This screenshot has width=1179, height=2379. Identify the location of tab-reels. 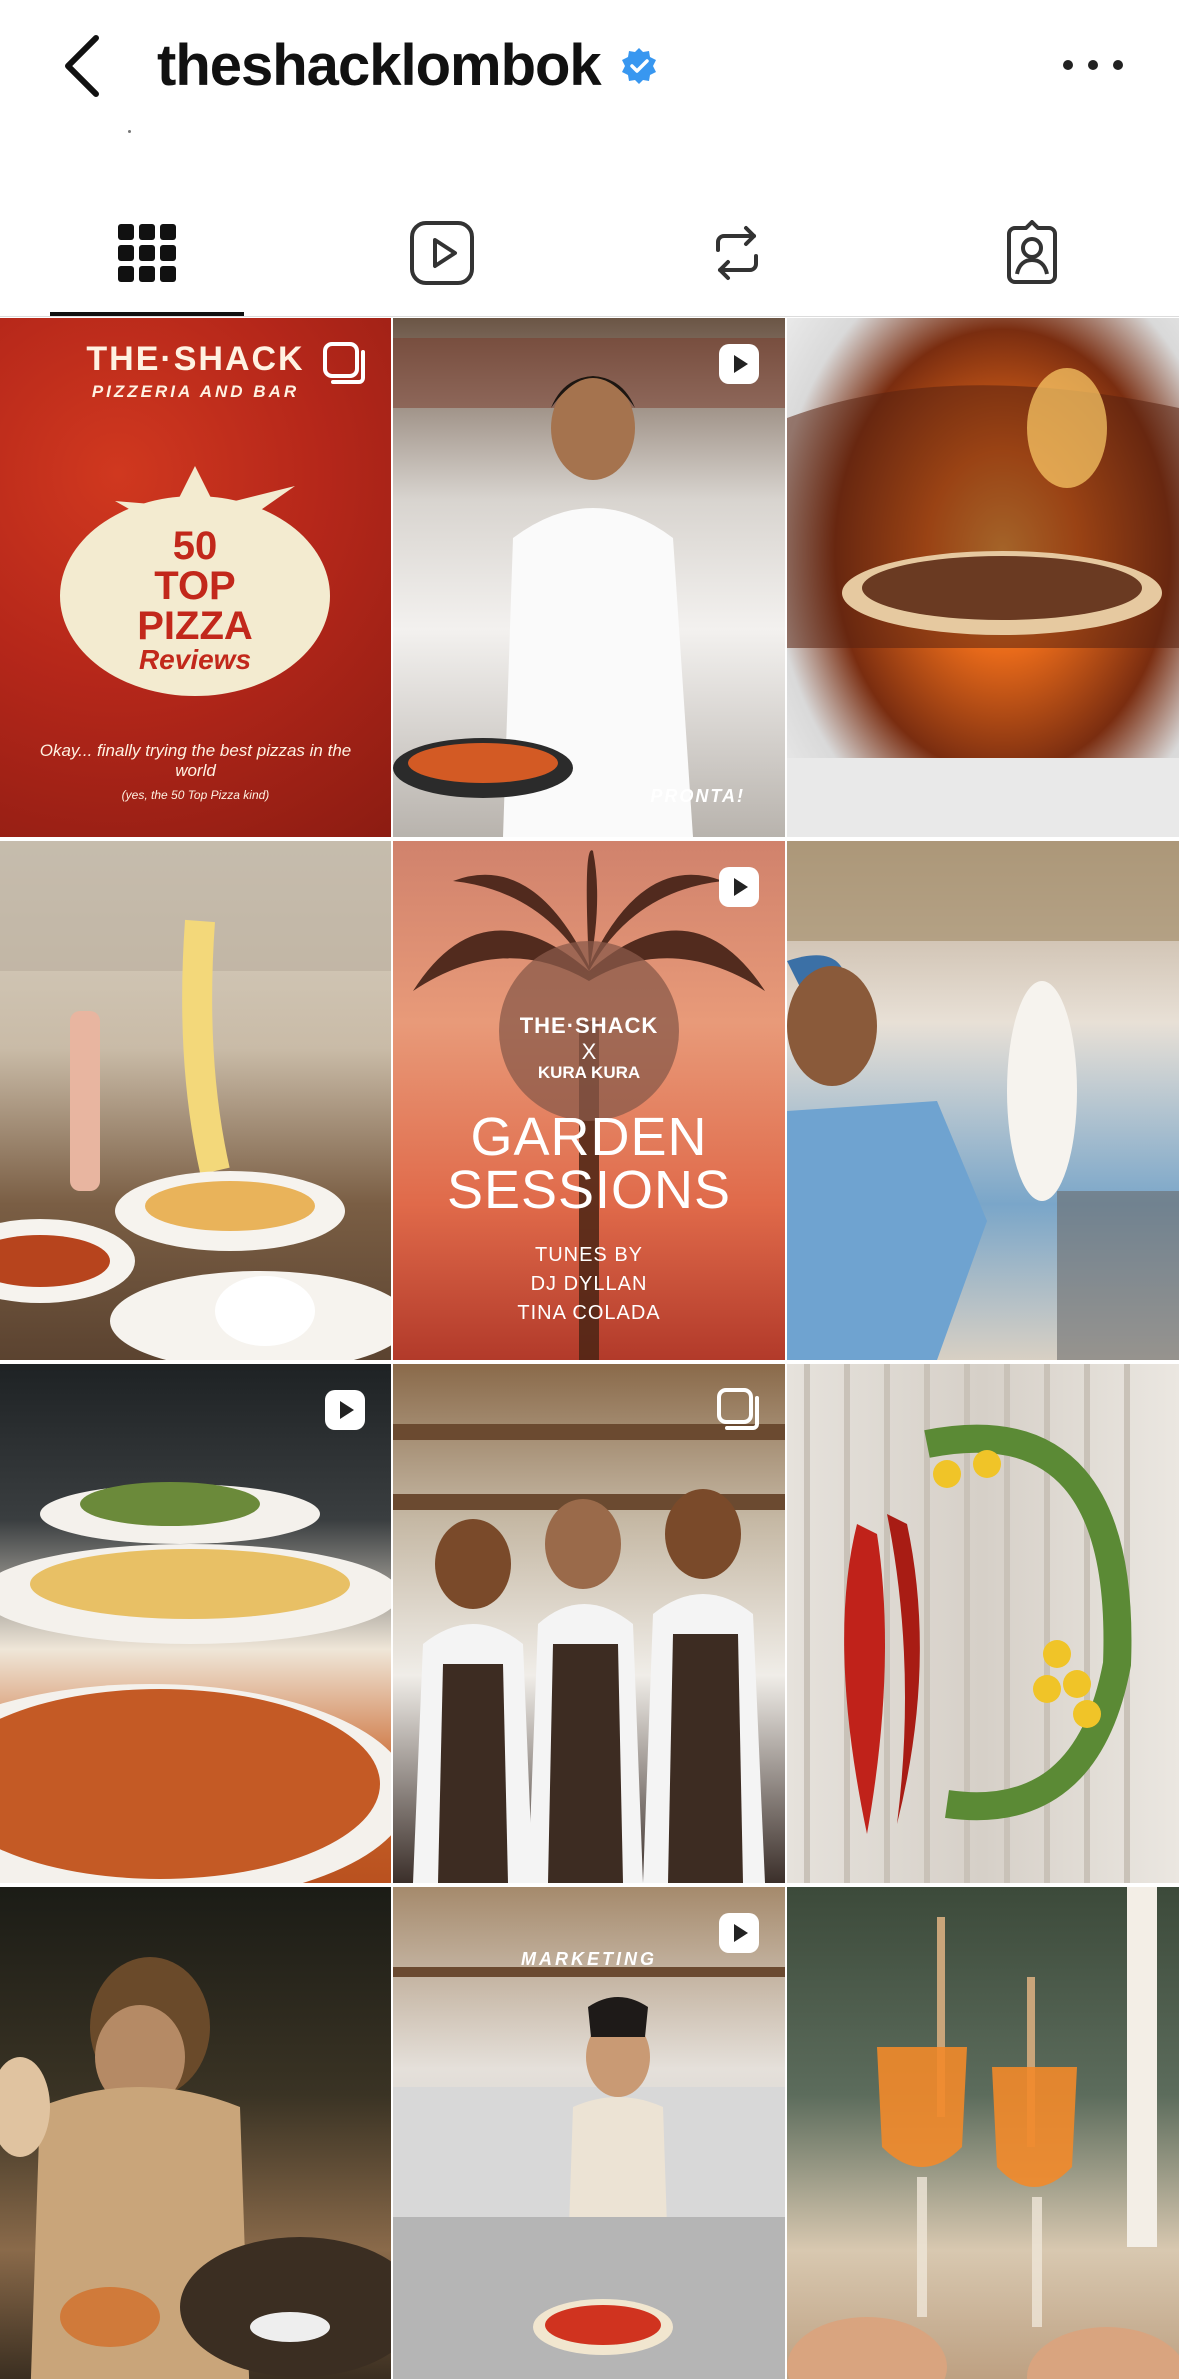
(442, 253).